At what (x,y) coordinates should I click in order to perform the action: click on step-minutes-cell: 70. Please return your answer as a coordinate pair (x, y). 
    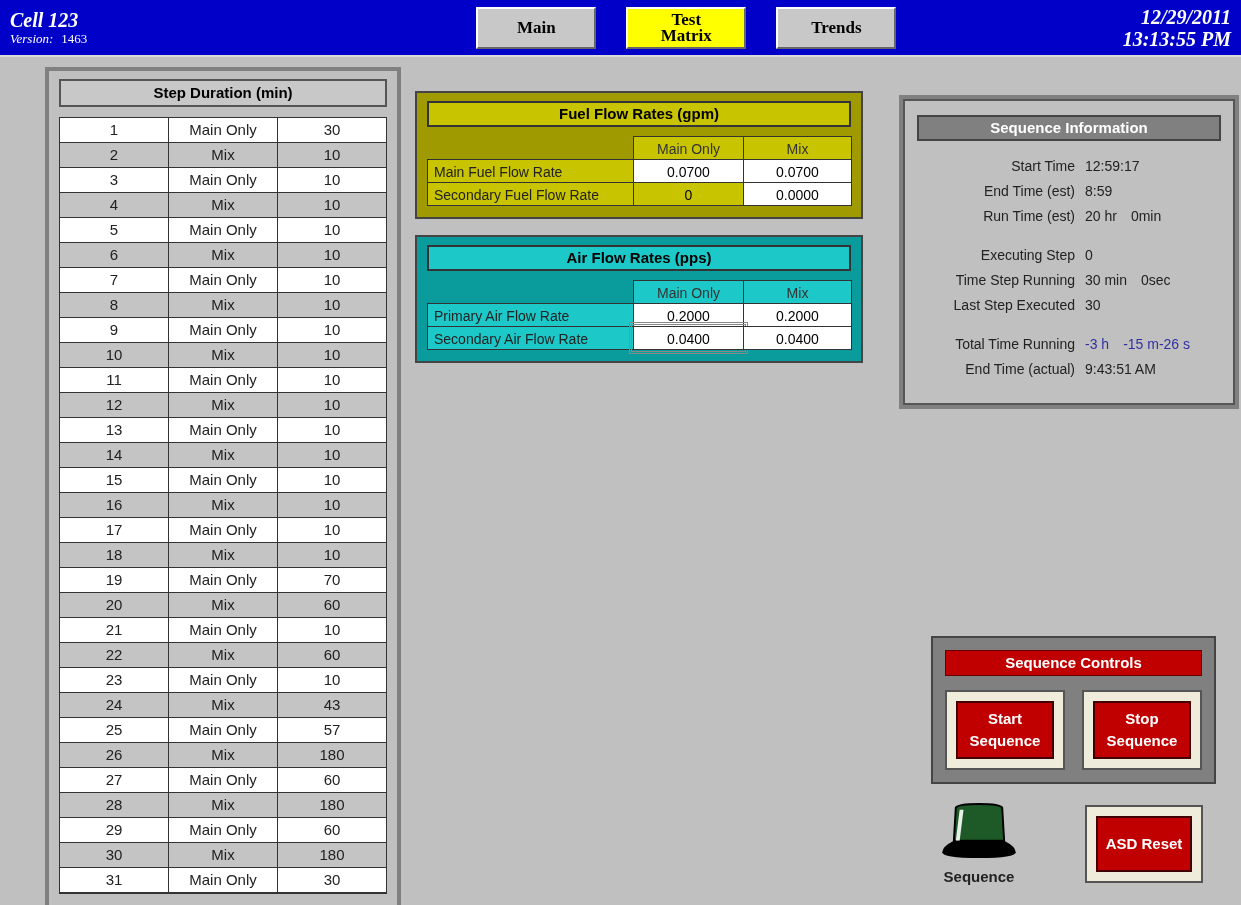
    Looking at the image, I should click on (332, 580).